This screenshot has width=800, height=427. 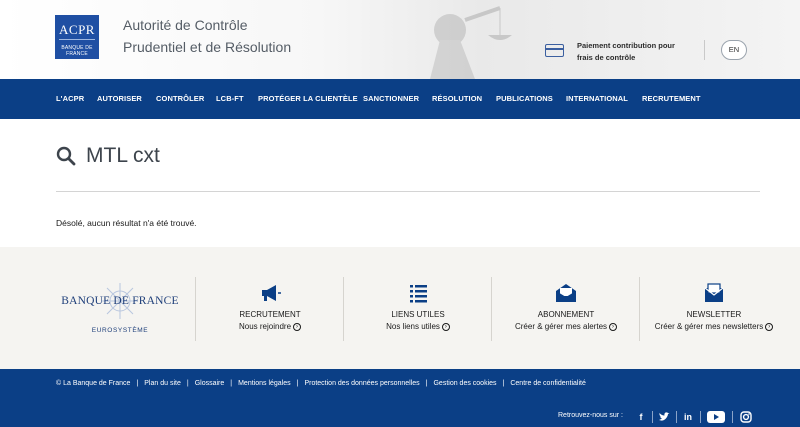 I want to click on footer-col-liens-utiles: LIENS UTILES Nos liens utiles ›, so click(x=418, y=309).